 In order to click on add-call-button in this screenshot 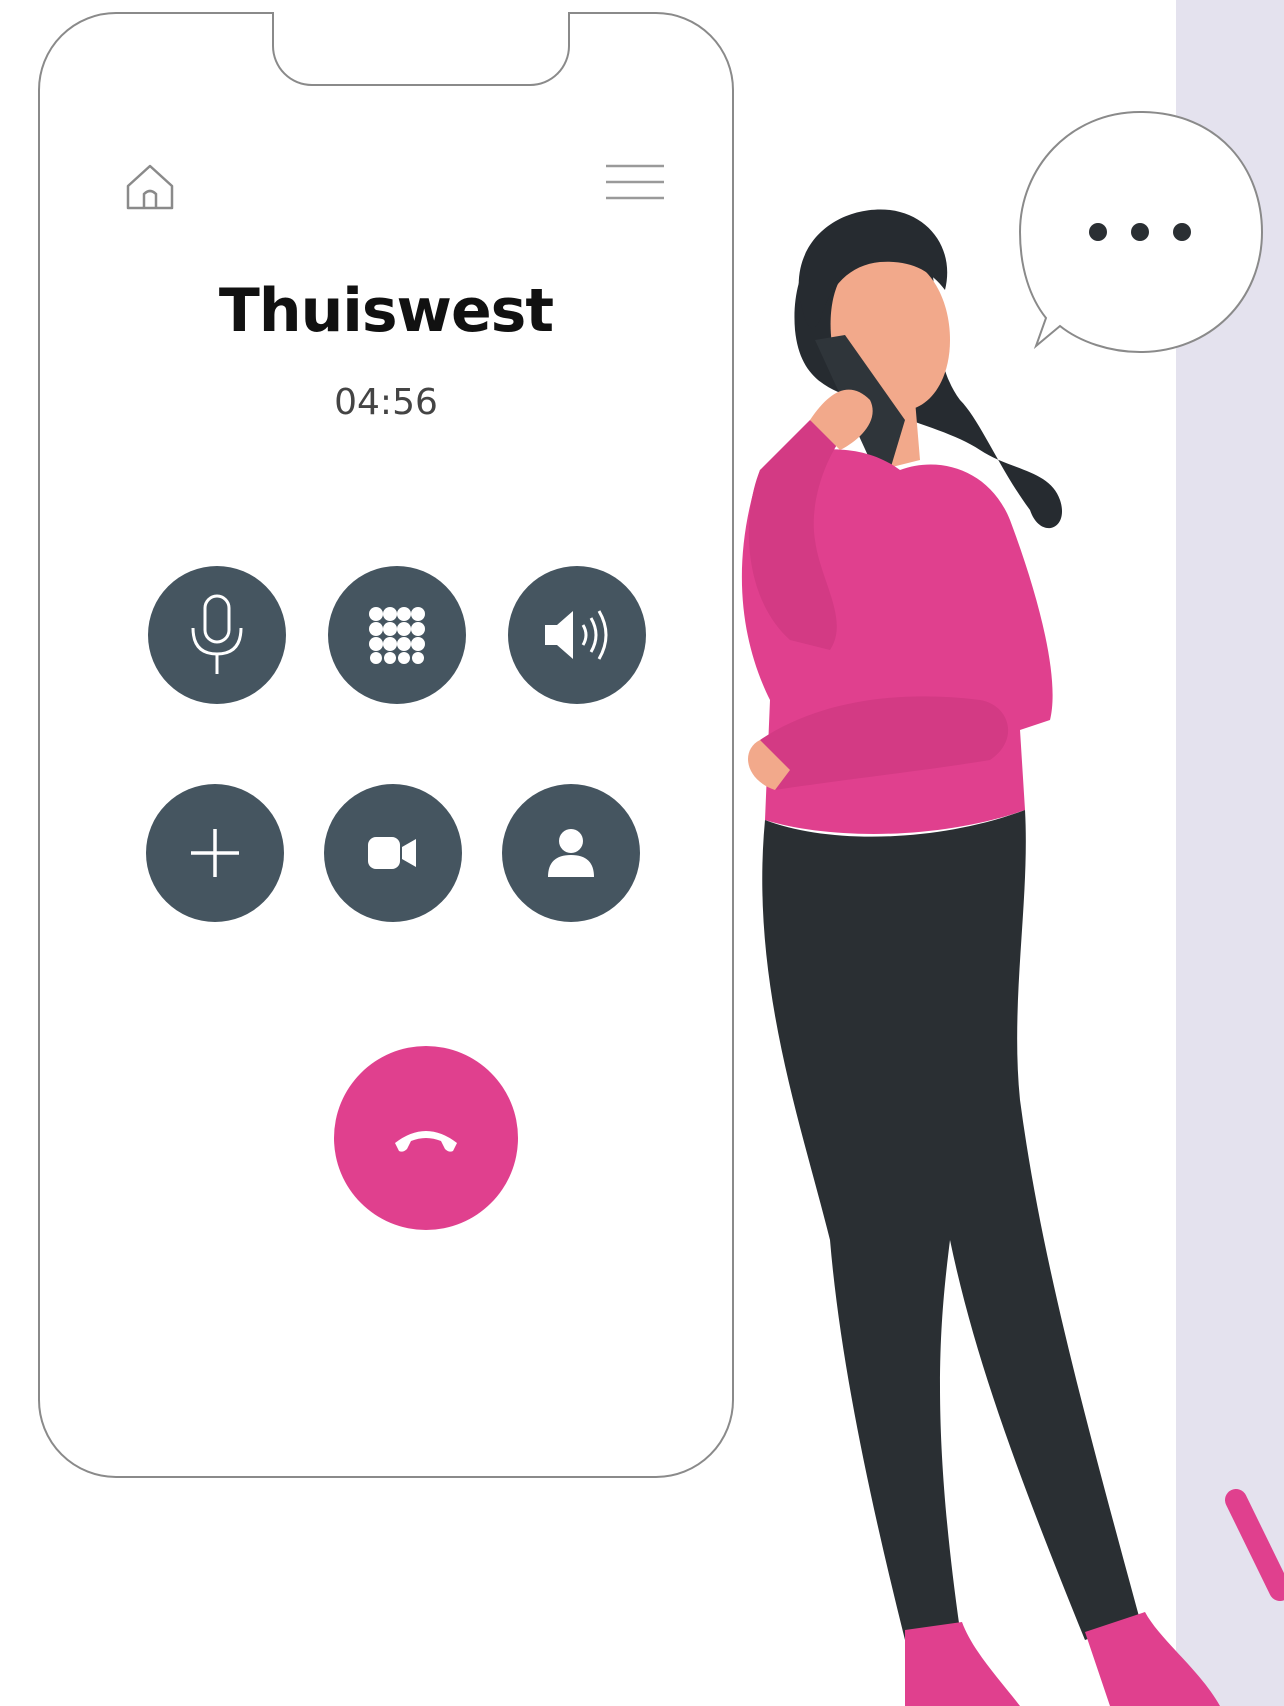, I will do `click(215, 853)`.